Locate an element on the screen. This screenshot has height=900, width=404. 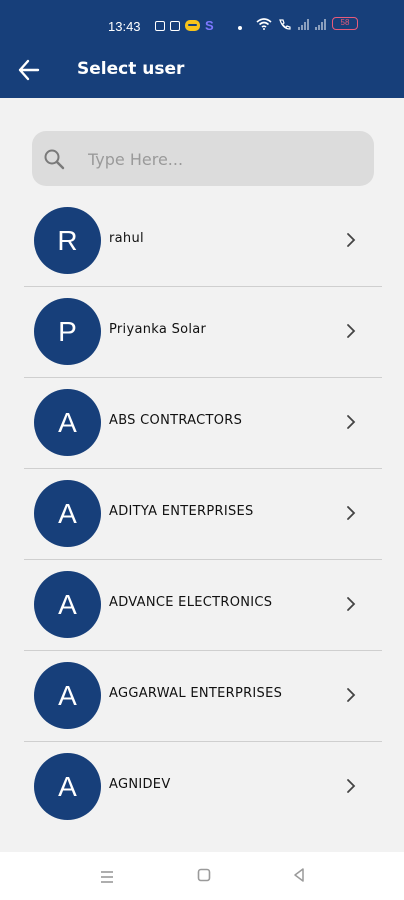
back-triangle-icon is located at coordinates (299, 875).